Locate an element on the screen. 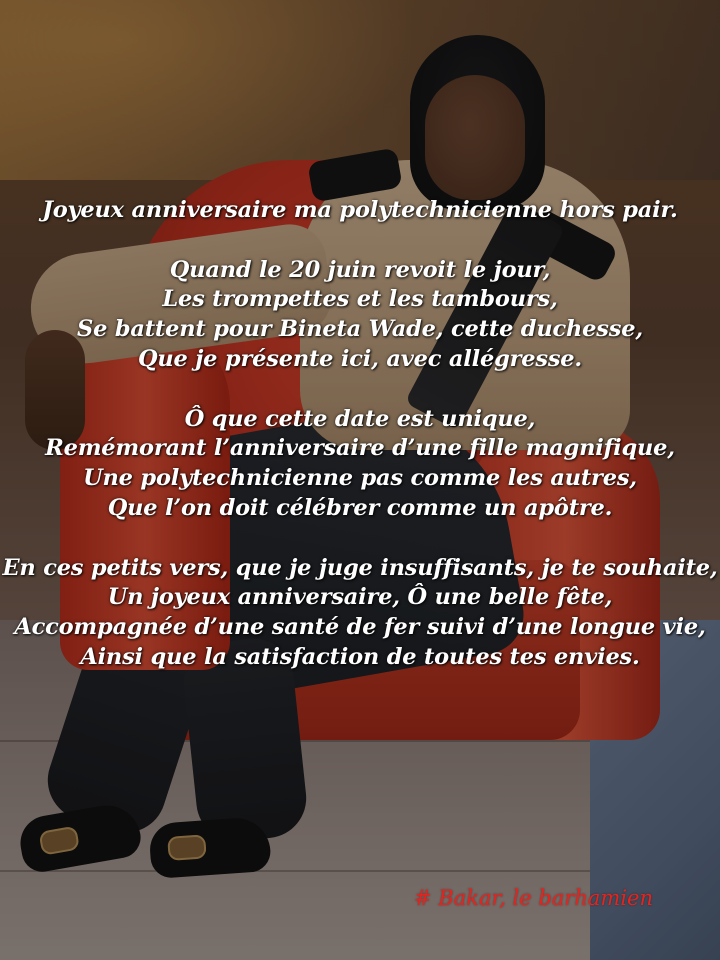 Image resolution: width=720 pixels, height=960 pixels. poem-line: Ô que cette date est unique, is located at coordinates (360, 418).